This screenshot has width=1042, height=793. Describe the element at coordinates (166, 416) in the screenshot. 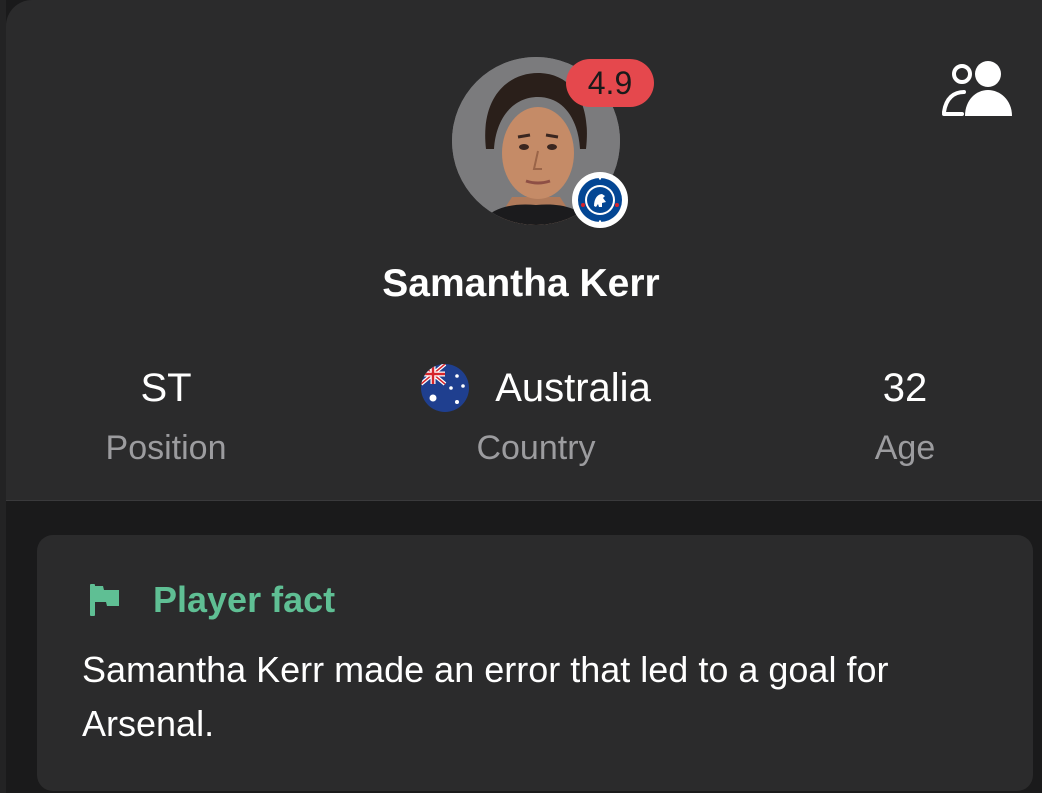

I see `stat-position: ST Position` at that location.